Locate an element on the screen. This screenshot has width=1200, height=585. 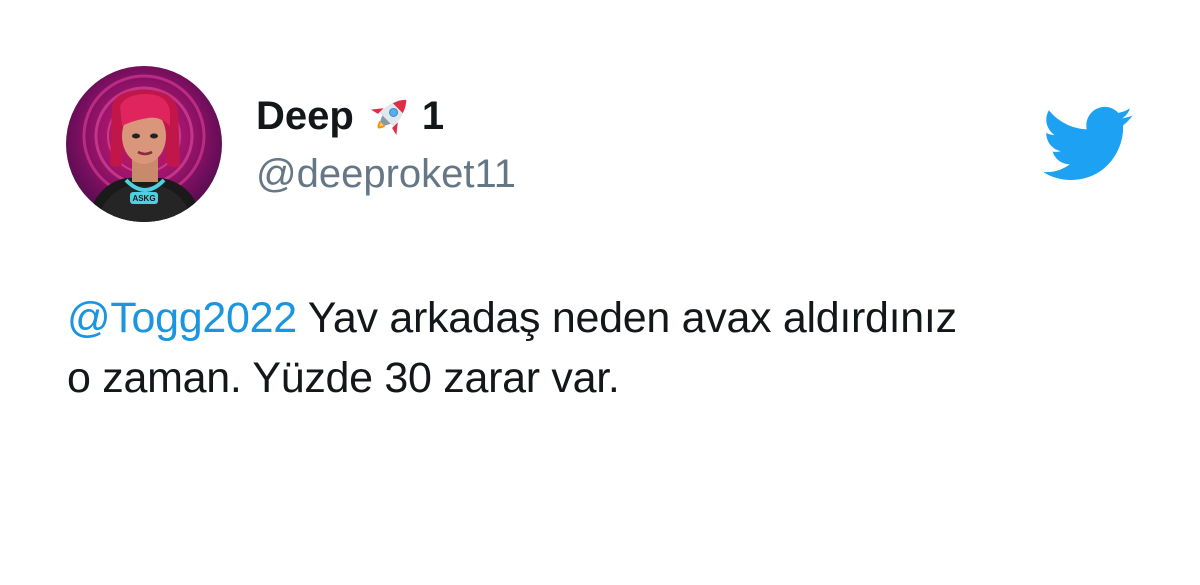
rocket-icon is located at coordinates (390, 116).